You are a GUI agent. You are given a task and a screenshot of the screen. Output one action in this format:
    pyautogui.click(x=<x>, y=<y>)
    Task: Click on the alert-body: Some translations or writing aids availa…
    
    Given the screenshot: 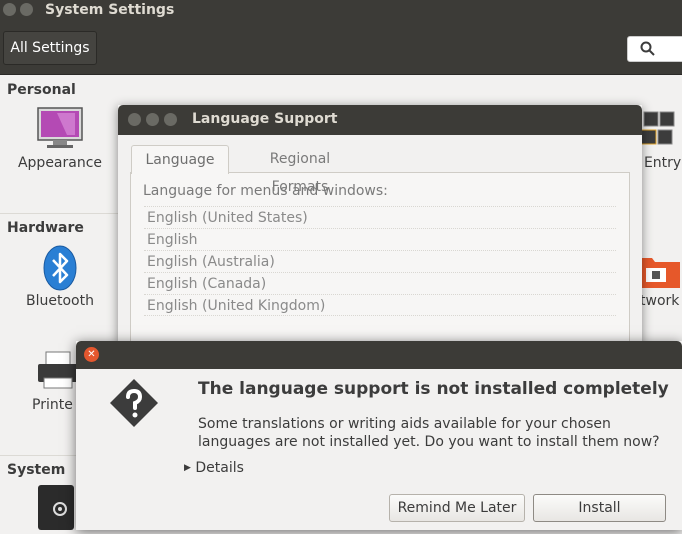 What is the action you would take?
    pyautogui.click(x=429, y=433)
    